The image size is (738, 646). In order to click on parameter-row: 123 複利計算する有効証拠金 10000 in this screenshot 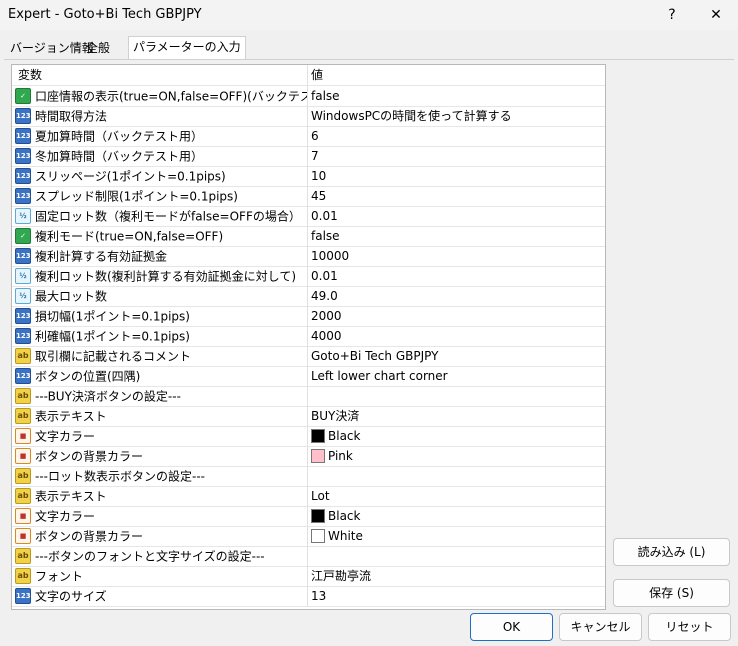, I will do `click(308, 256)`.